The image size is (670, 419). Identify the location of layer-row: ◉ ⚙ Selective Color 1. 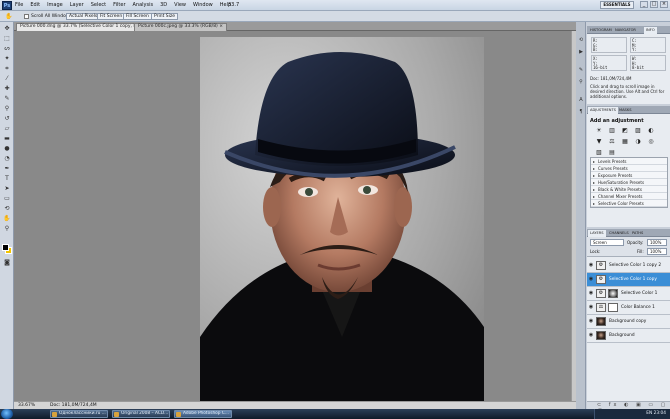
(628, 294).